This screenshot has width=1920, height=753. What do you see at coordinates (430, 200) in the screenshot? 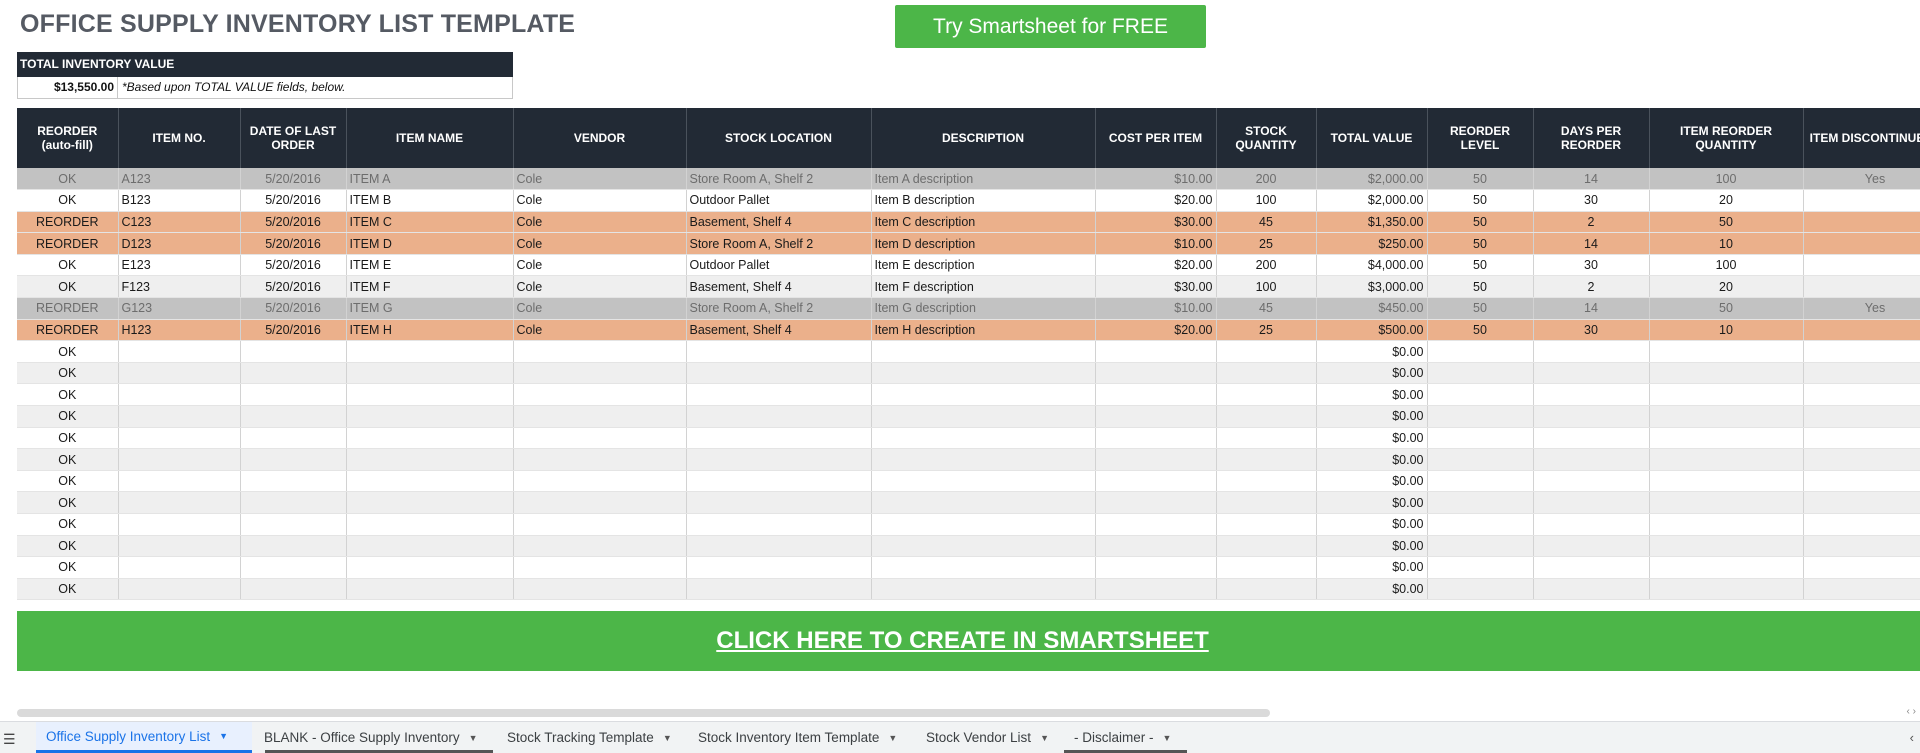
I see `cell-item-name: ITEM B` at bounding box center [430, 200].